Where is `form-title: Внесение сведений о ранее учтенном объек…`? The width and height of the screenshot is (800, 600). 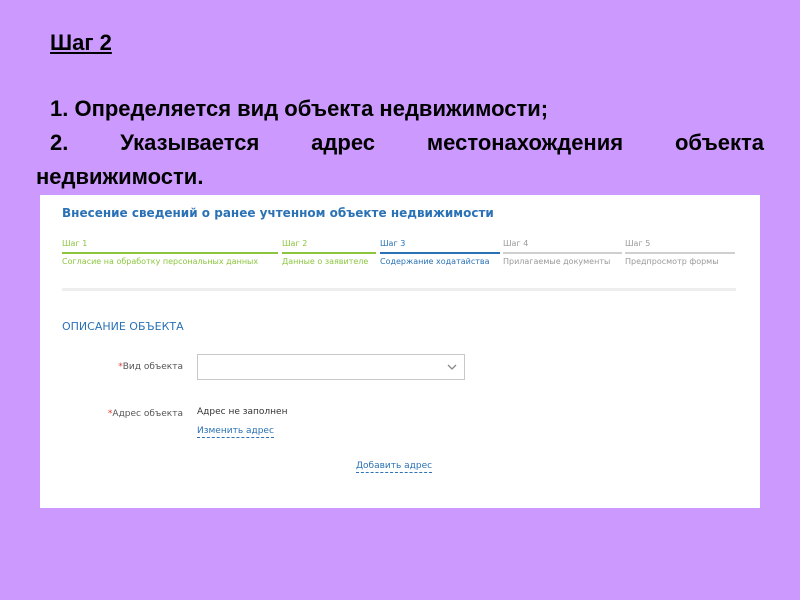
form-title: Внесение сведений о ранее учтенном объек… is located at coordinates (278, 213).